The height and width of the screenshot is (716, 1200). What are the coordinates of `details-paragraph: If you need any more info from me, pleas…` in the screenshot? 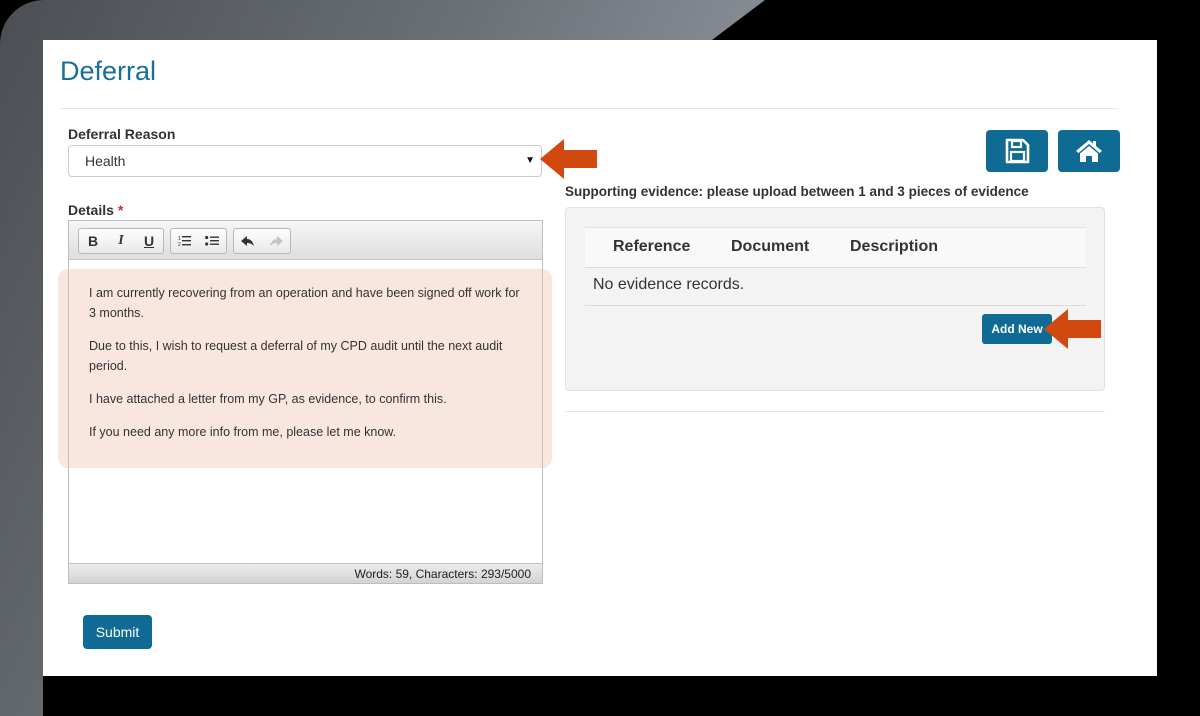 It's located at (243, 432).